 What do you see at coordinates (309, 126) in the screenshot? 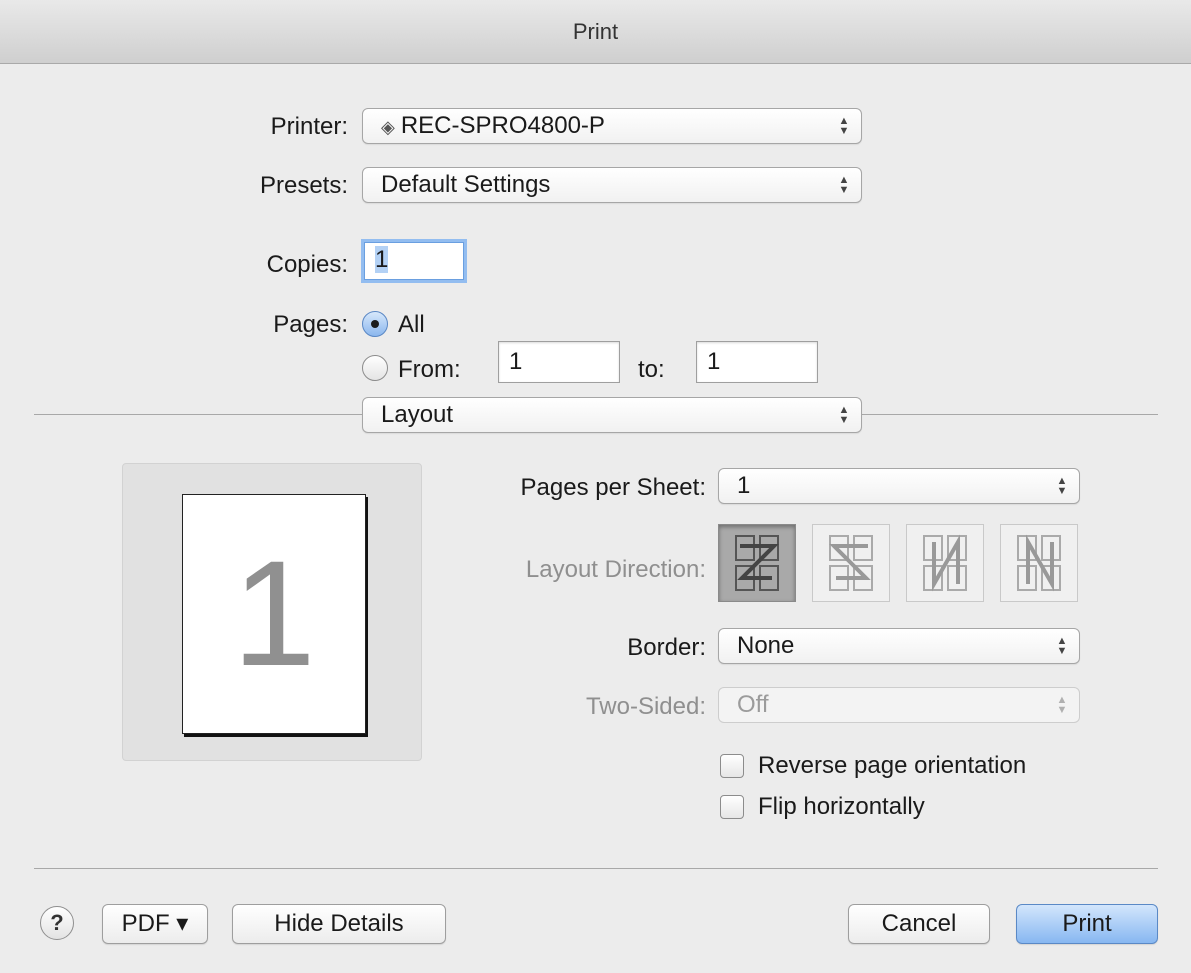
I see `printer-label: Printer:` at bounding box center [309, 126].